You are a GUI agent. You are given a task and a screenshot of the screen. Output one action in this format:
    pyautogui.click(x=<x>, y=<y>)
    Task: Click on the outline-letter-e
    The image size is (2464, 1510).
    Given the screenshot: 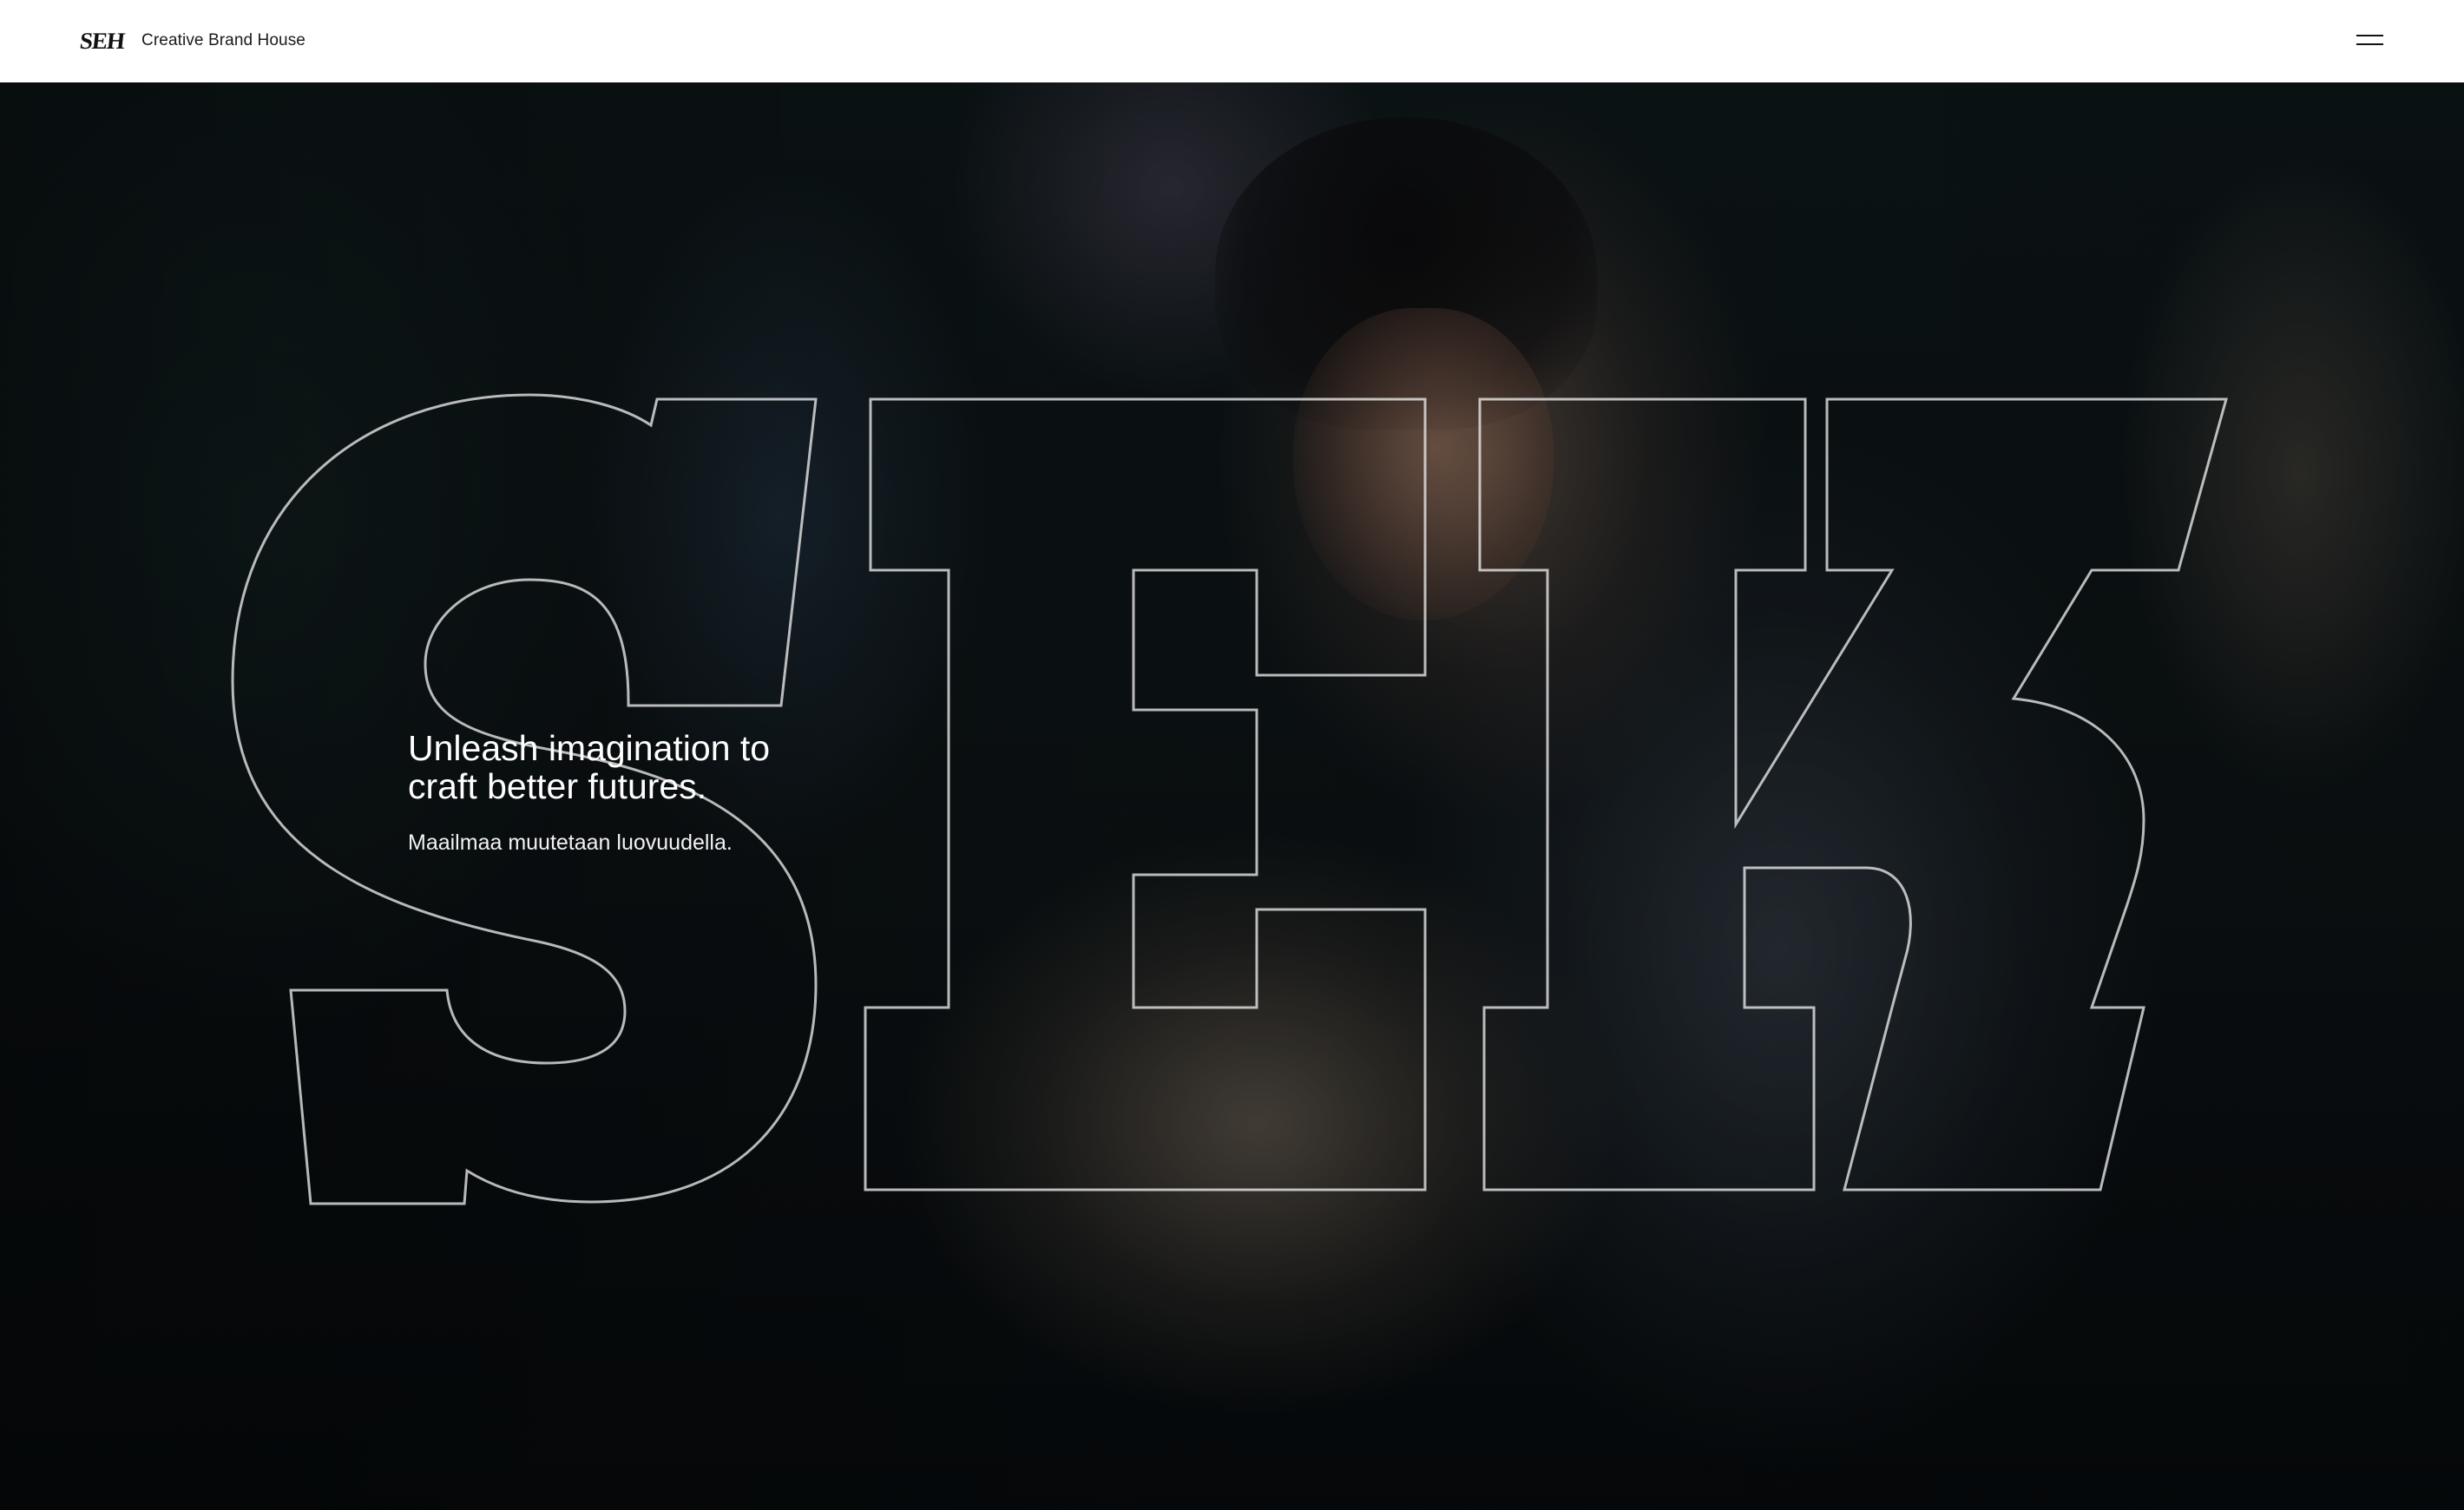 What is the action you would take?
    pyautogui.click(x=1145, y=794)
    